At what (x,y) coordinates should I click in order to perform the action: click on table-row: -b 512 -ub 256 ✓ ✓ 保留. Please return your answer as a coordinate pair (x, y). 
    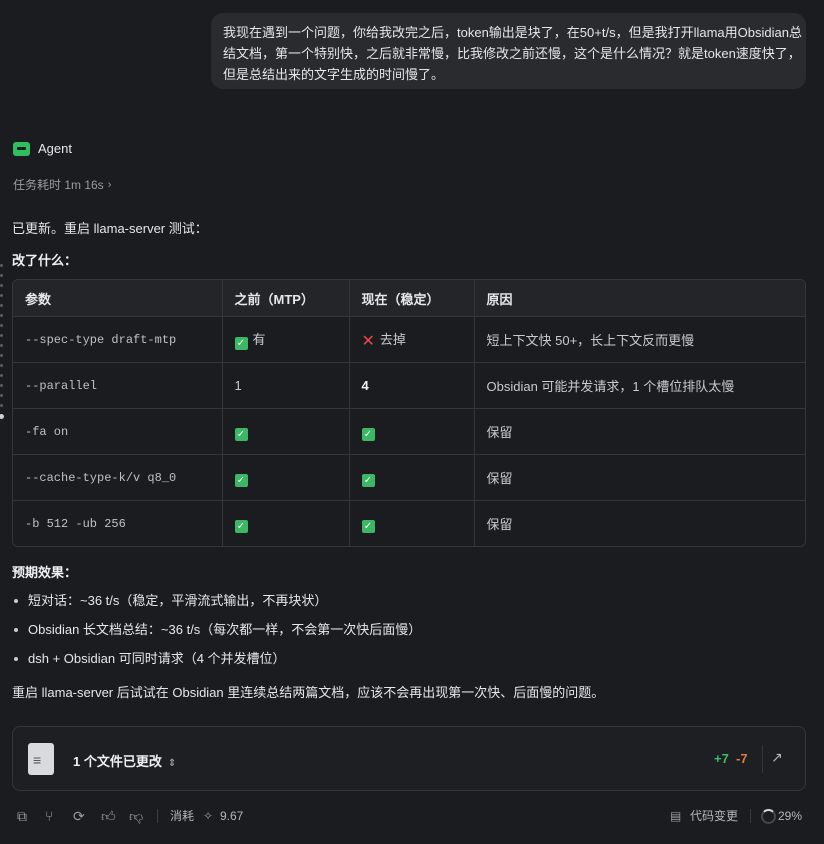
    Looking at the image, I should click on (409, 523).